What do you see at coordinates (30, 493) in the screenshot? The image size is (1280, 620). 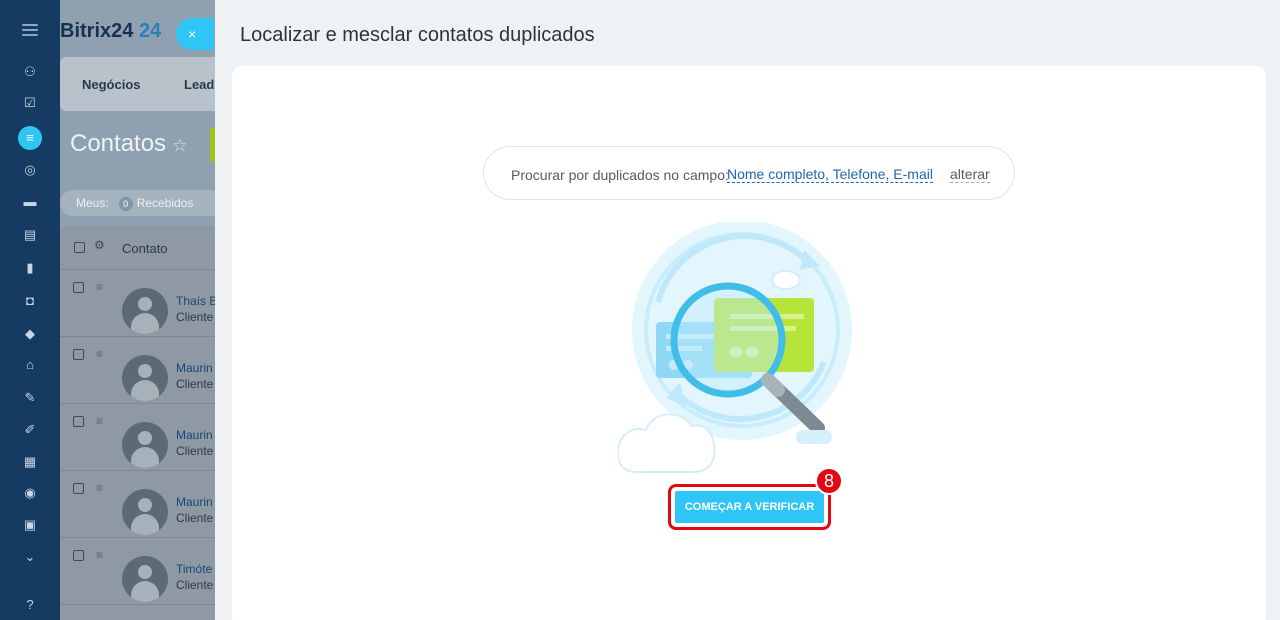 I see `record-icon: ◉` at bounding box center [30, 493].